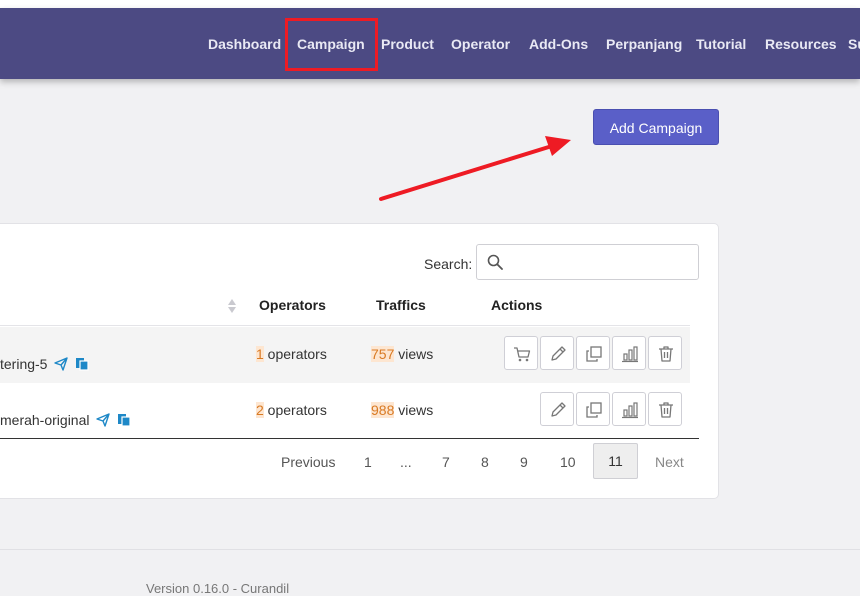 This screenshot has height=596, width=860. What do you see at coordinates (669, 462) in the screenshot?
I see `pagination-next: Next` at bounding box center [669, 462].